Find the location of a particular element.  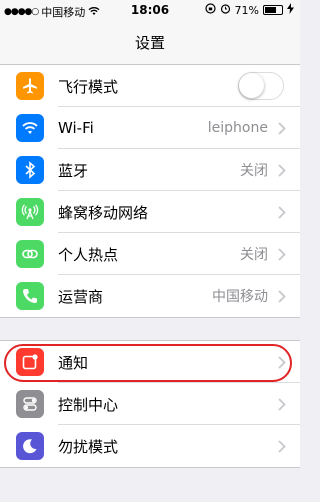

row-label: 蜂窝移动网络 is located at coordinates (103, 212).